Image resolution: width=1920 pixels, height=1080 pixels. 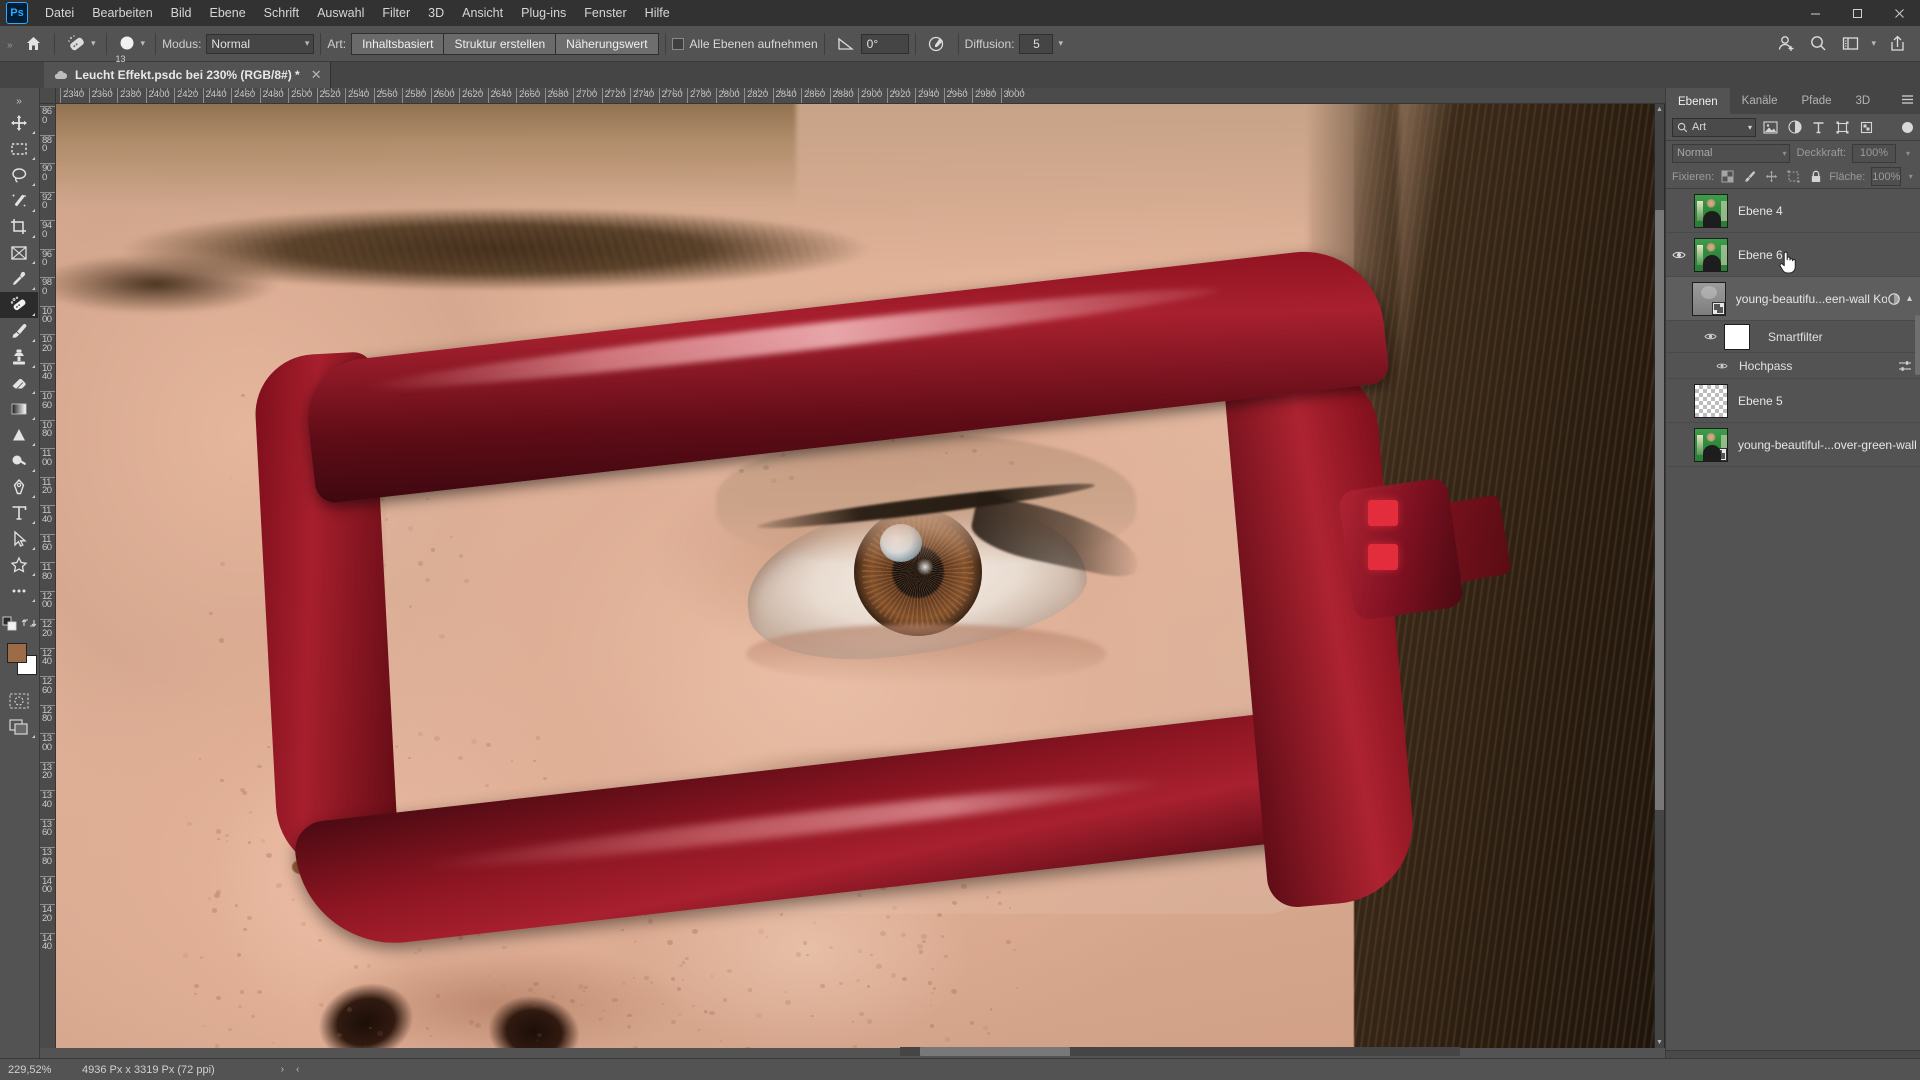 I want to click on menu-schrift: Schrift, so click(x=281, y=13).